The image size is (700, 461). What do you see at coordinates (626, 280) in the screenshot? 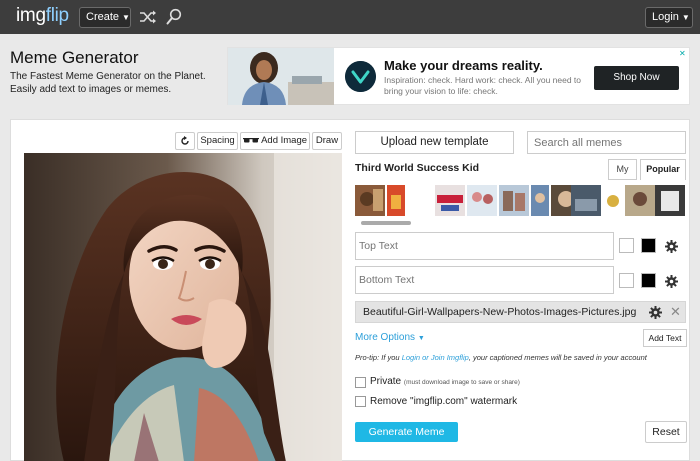
I see `bottom-text-outline-color` at bounding box center [626, 280].